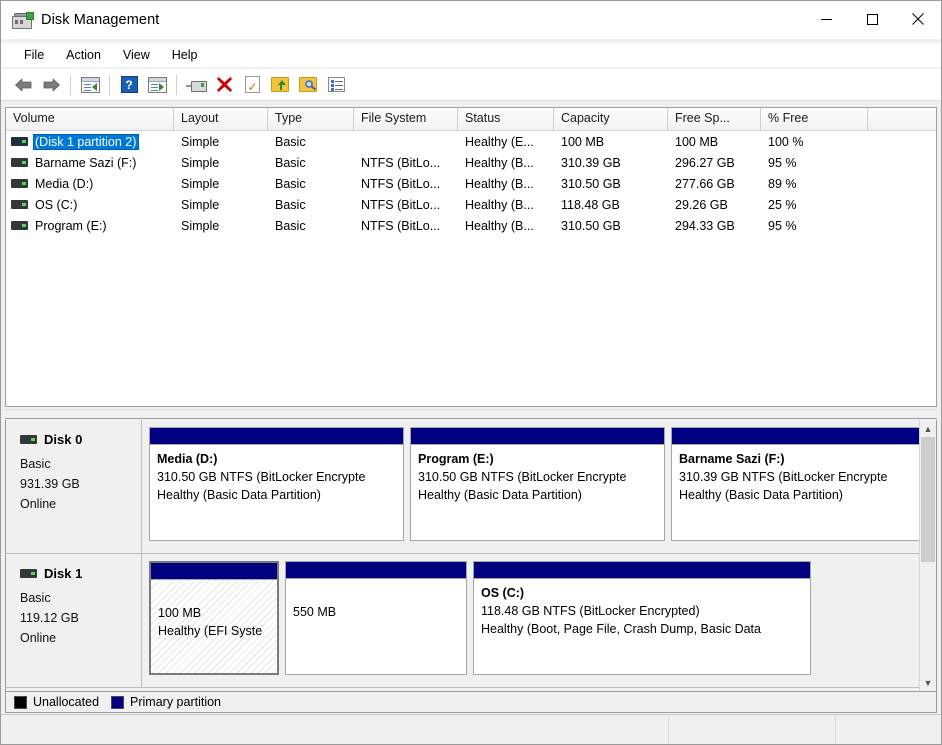 The height and width of the screenshot is (745, 942). I want to click on column-header-layout: Layout, so click(221, 119).